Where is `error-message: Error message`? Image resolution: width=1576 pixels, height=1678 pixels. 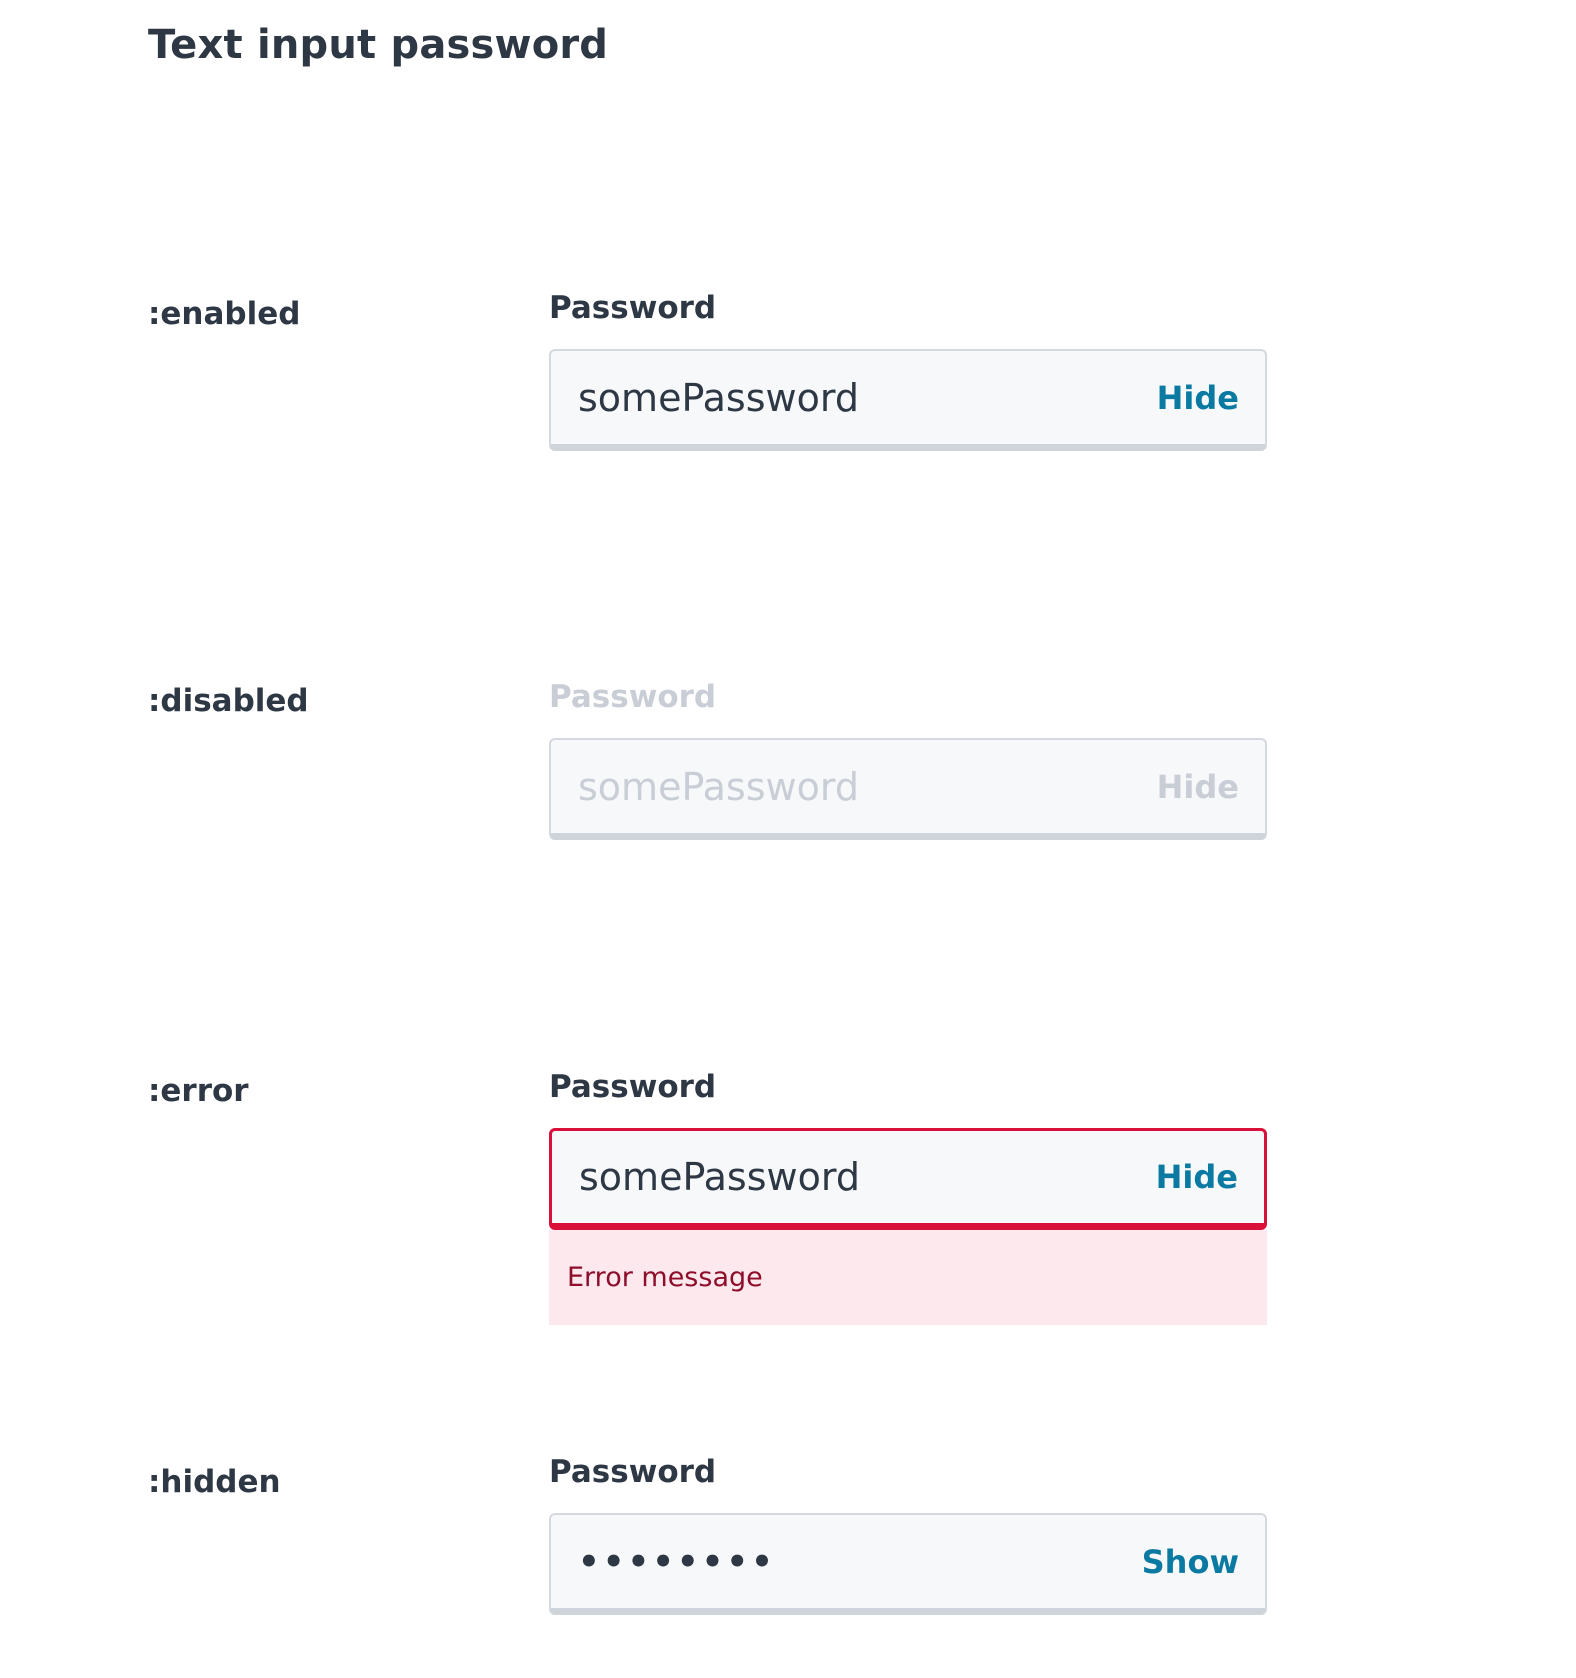
error-message: Error message is located at coordinates (908, 1277).